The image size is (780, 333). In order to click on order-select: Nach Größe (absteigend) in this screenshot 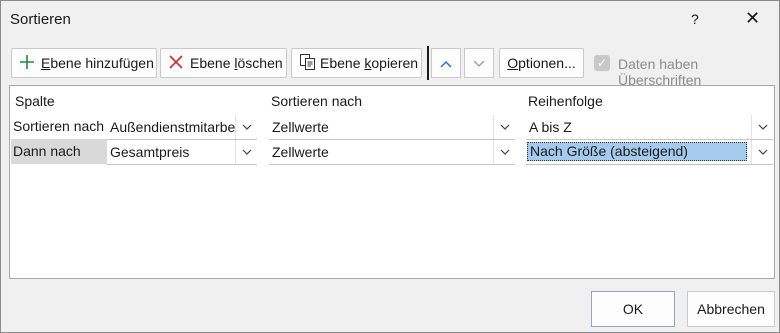, I will do `click(649, 152)`.